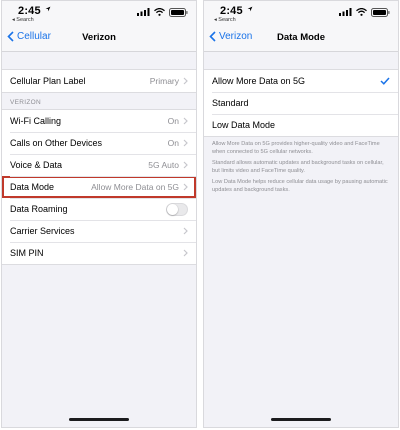 The width and height of the screenshot is (400, 430). I want to click on option-standard: Standard, so click(301, 103).